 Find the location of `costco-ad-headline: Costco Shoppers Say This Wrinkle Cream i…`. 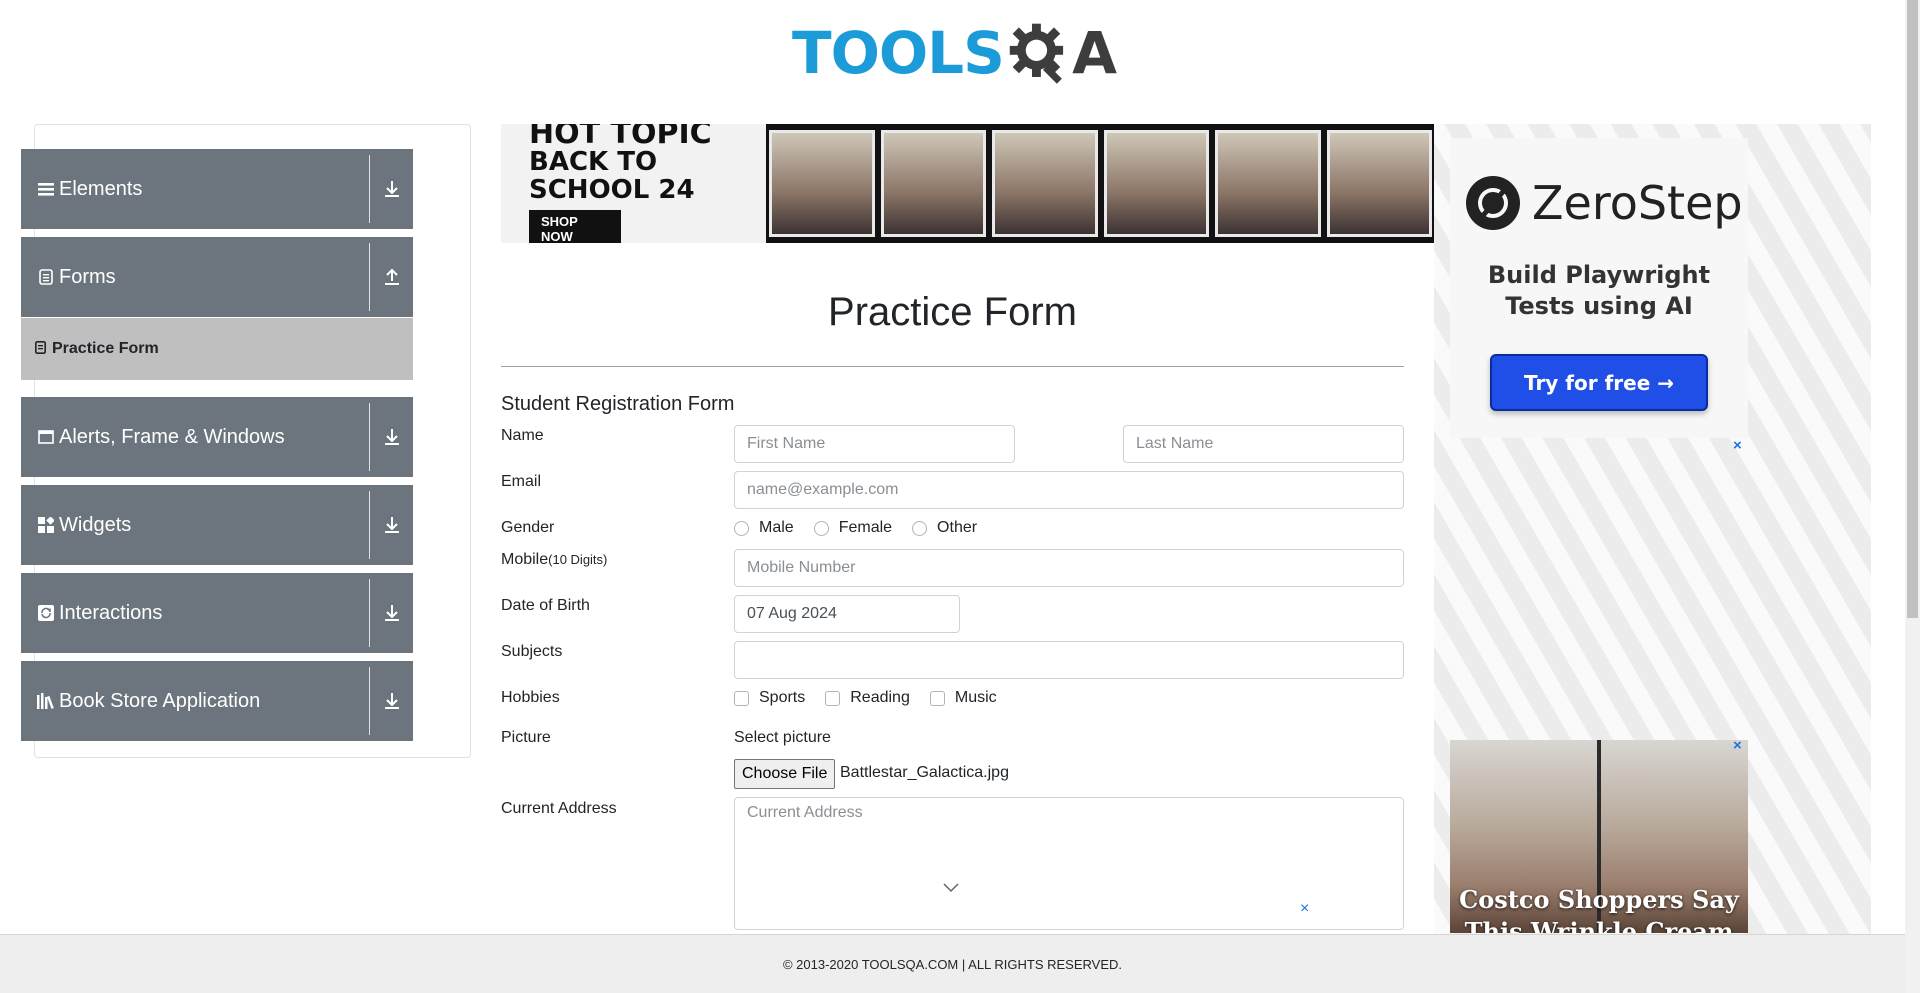

costco-ad-headline: Costco Shoppers Say This Wrinkle Cream i… is located at coordinates (1599, 909).